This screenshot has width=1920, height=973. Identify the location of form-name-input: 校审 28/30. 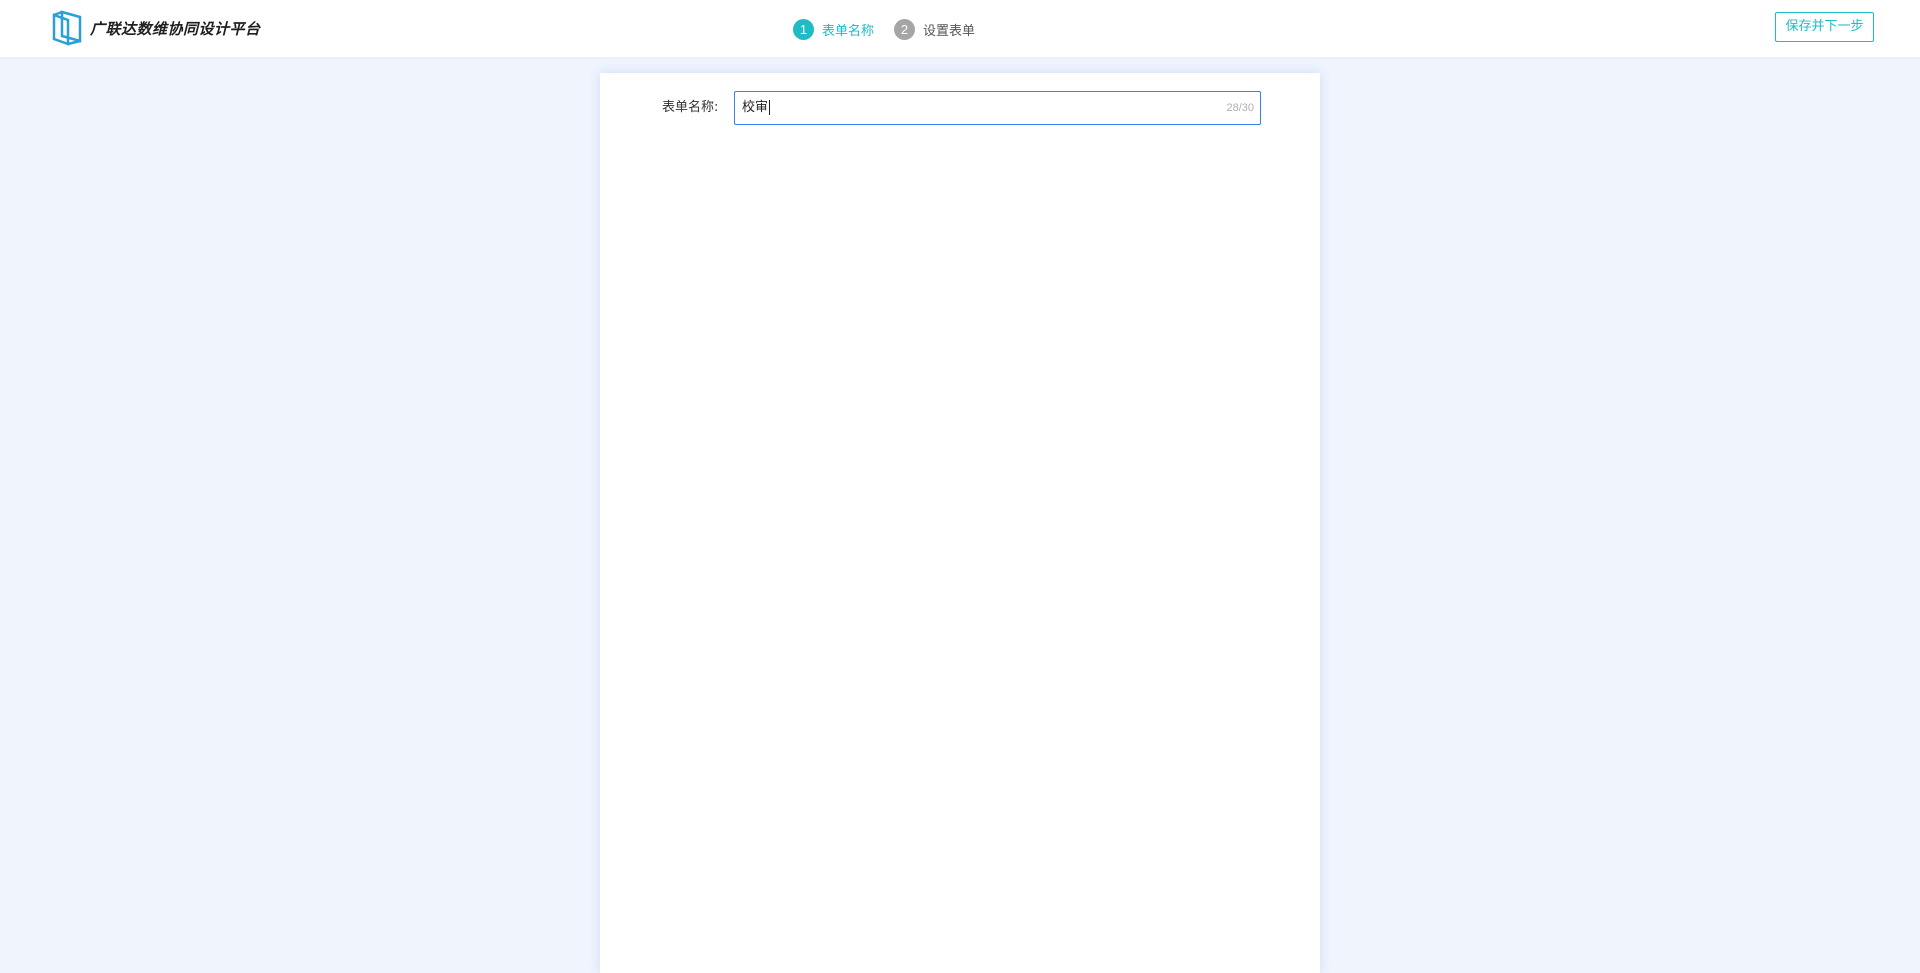
(997, 108).